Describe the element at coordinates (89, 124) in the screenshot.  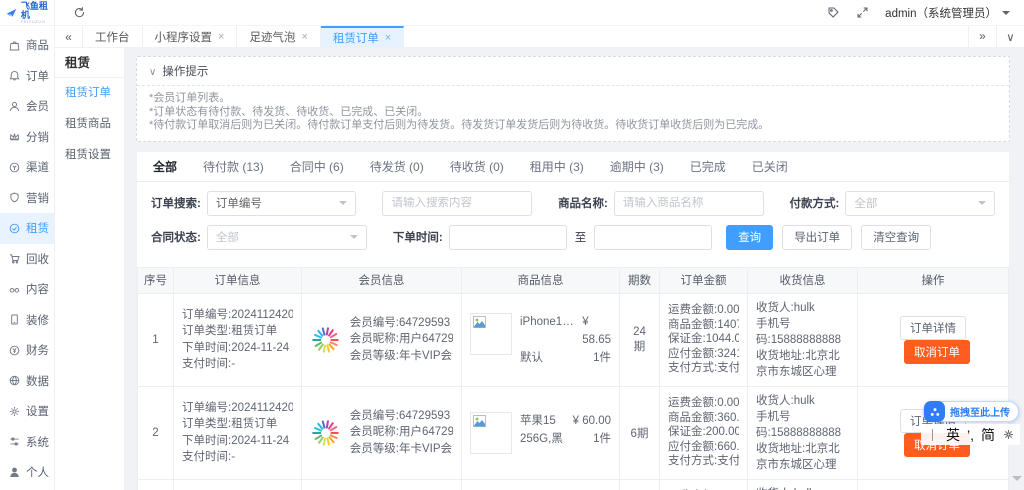
I see `submenu-item-rental-goods: 租赁商品` at that location.